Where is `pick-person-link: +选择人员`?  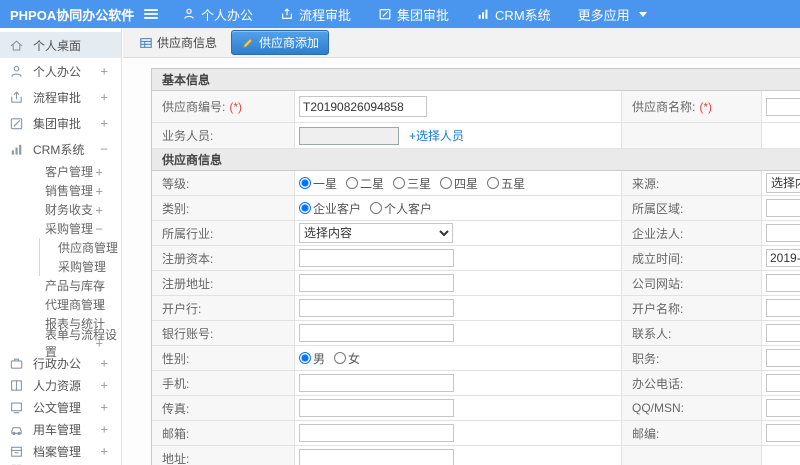 pick-person-link: +选择人员 is located at coordinates (436, 135).